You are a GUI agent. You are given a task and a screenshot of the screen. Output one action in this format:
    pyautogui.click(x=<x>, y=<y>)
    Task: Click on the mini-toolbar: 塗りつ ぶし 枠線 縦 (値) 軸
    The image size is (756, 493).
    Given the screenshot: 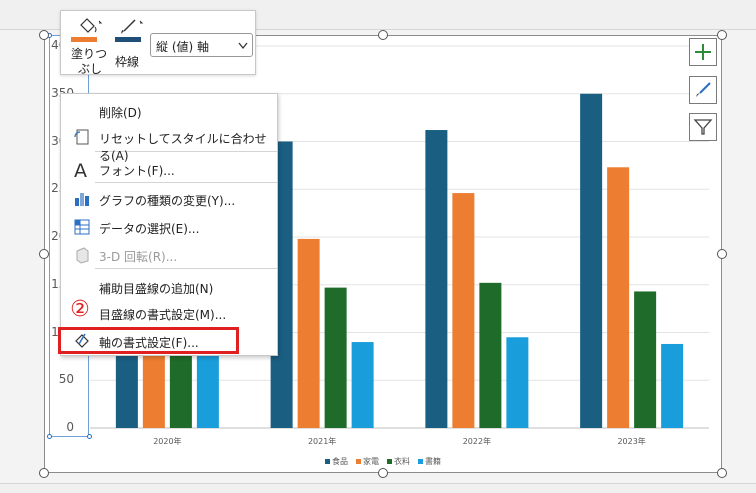 What is the action you would take?
    pyautogui.click(x=158, y=43)
    